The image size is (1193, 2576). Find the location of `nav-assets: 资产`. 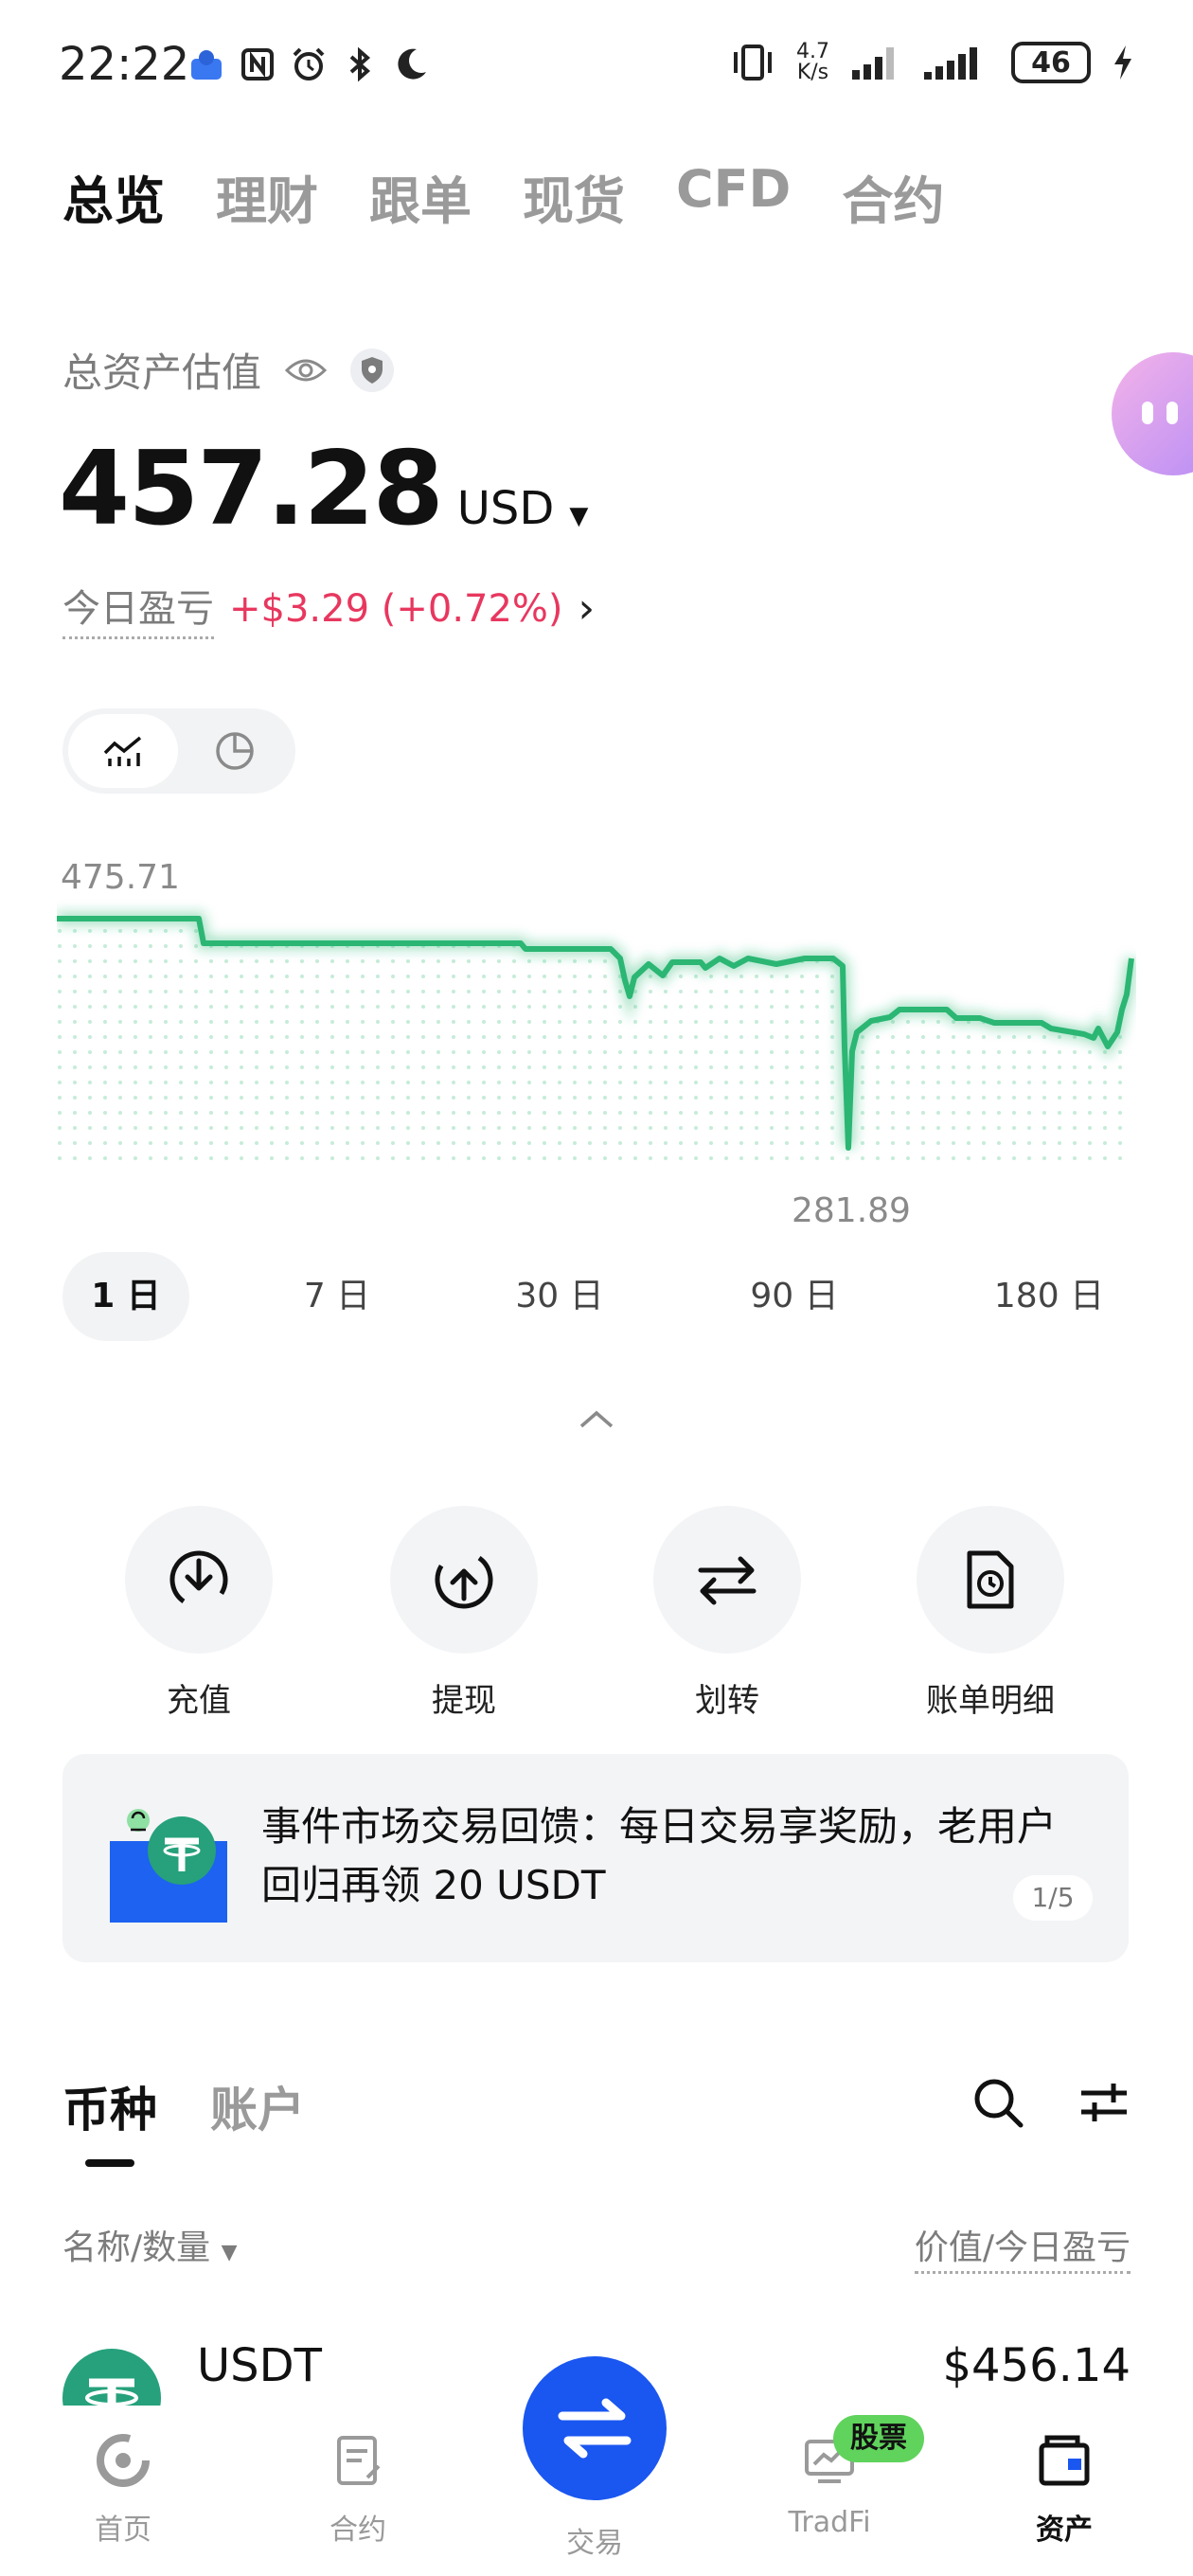

nav-assets: 资产 is located at coordinates (1064, 2490).